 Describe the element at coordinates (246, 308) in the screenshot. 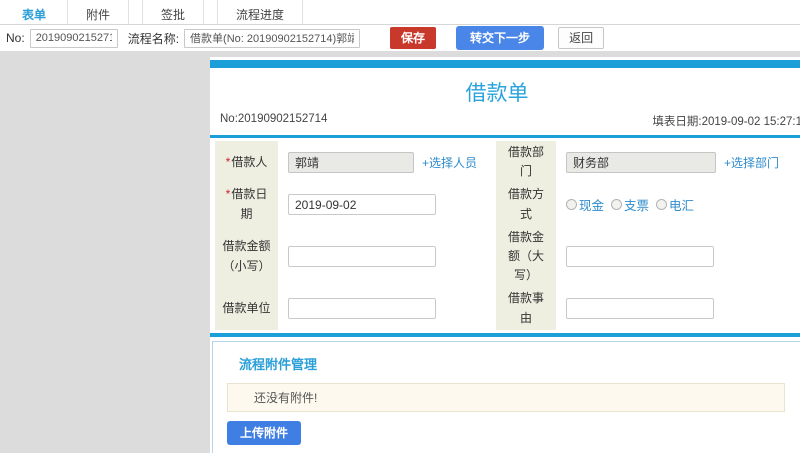

I see `borrow-unit-label: 借款单位` at that location.